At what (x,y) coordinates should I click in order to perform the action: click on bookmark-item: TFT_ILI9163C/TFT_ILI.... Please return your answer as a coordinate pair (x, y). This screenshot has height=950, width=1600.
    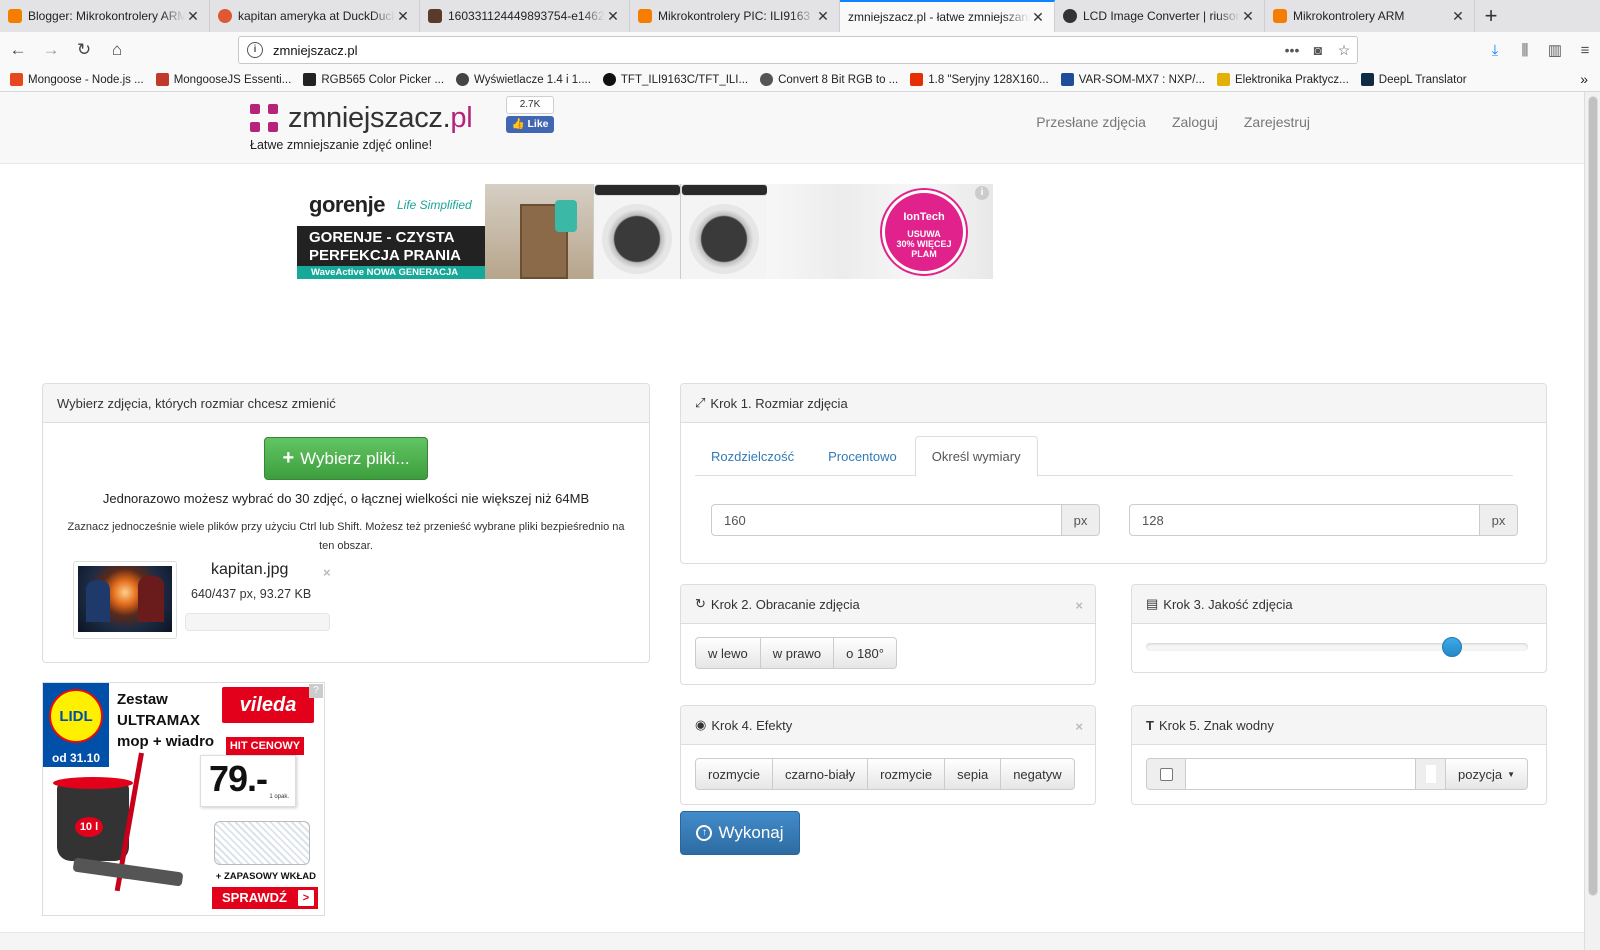
    Looking at the image, I should click on (675, 79).